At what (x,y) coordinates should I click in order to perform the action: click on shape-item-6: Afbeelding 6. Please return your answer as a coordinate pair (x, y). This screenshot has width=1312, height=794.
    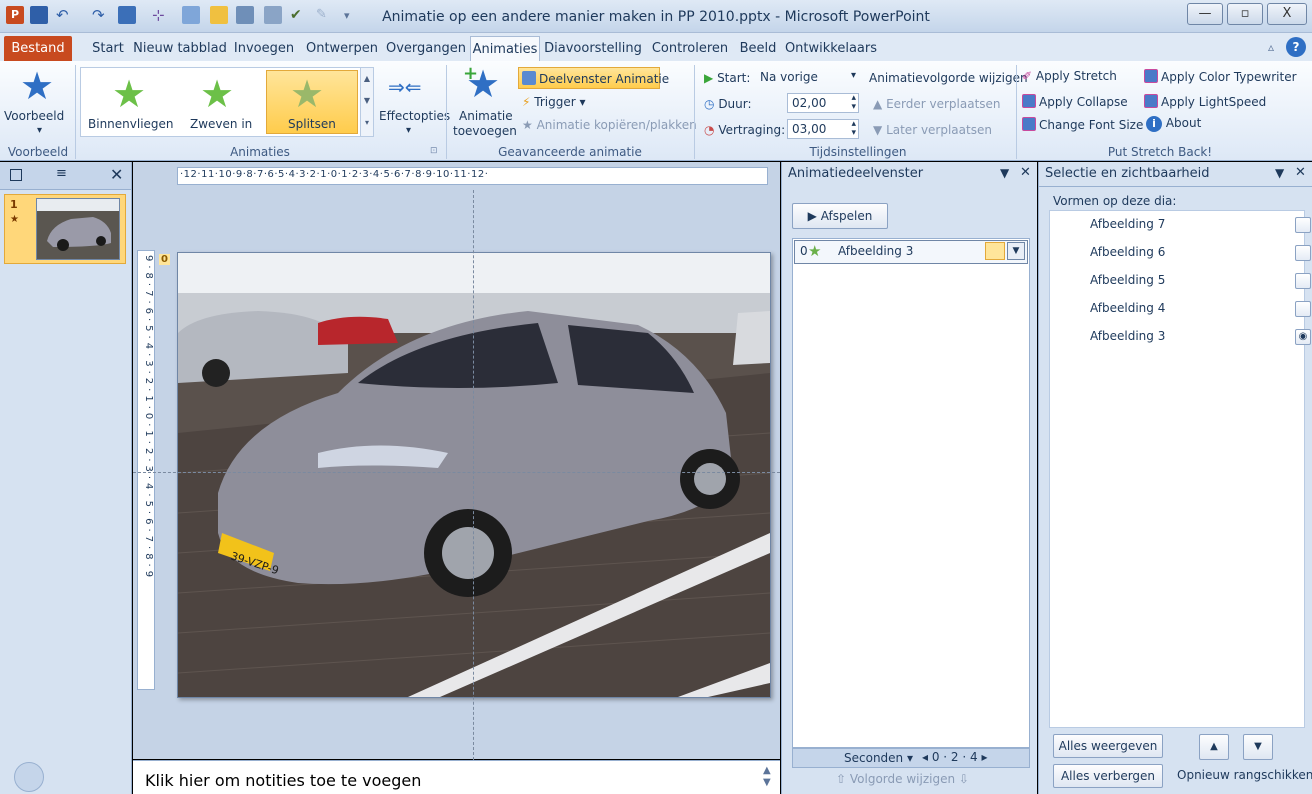
    Looking at the image, I should click on (1127, 252).